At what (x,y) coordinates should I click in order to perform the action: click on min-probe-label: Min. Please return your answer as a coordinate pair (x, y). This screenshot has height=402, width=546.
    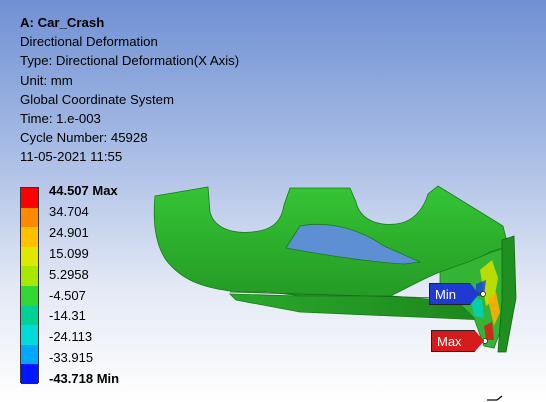
    Looking at the image, I should click on (454, 294).